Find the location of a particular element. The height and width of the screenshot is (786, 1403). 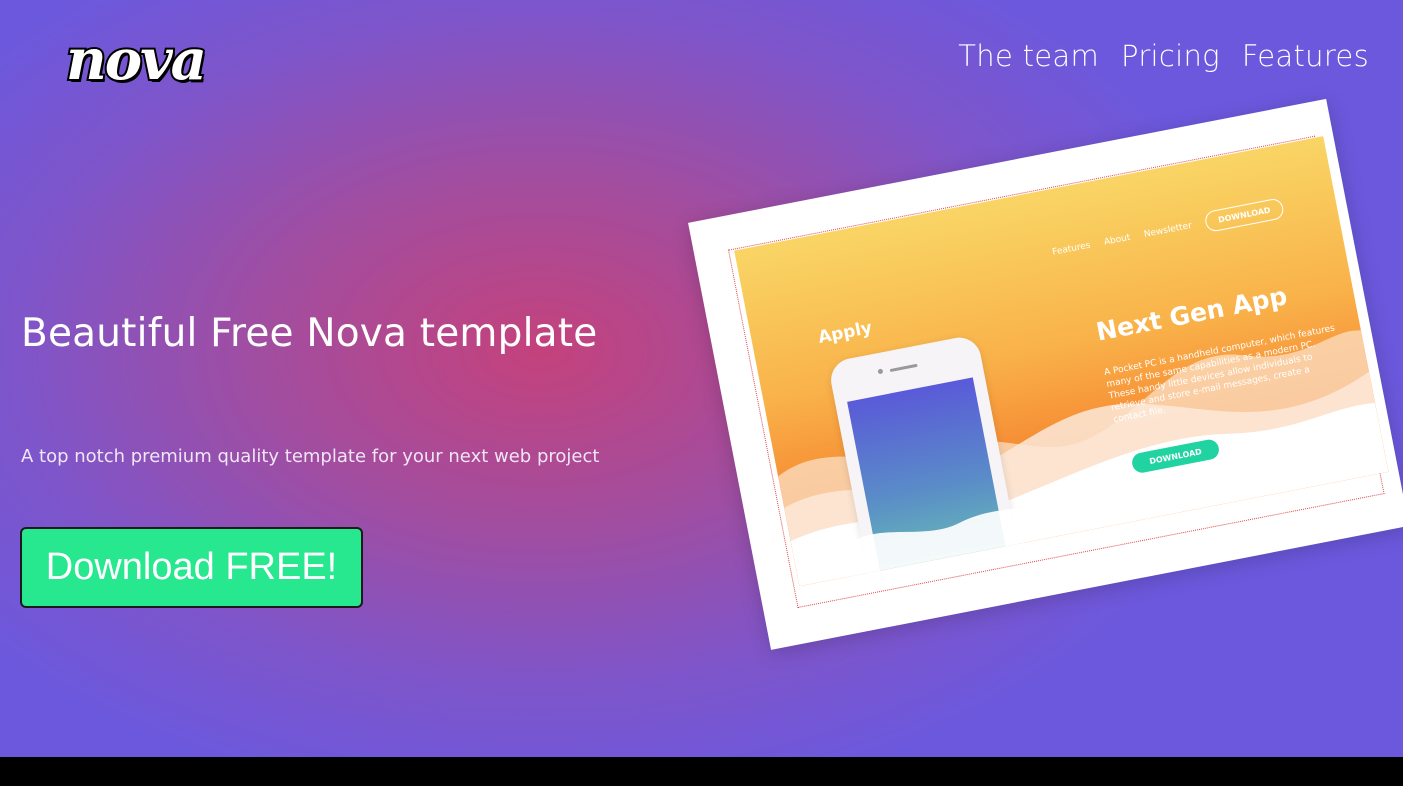

mockup-nav-about: About is located at coordinates (1117, 240).